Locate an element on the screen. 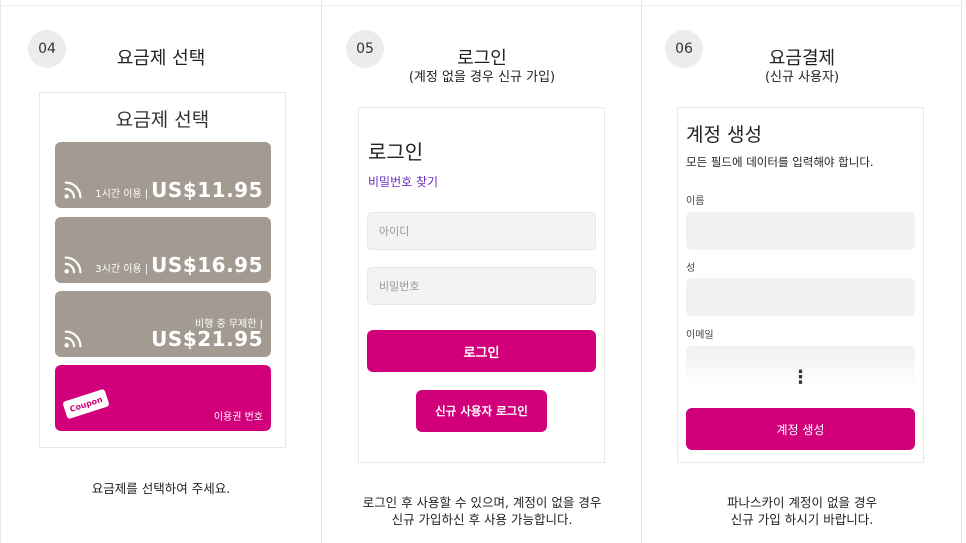 Image resolution: width=966 pixels, height=543 pixels. plan-duration-label: 3시간 이용 | is located at coordinates (122, 269).